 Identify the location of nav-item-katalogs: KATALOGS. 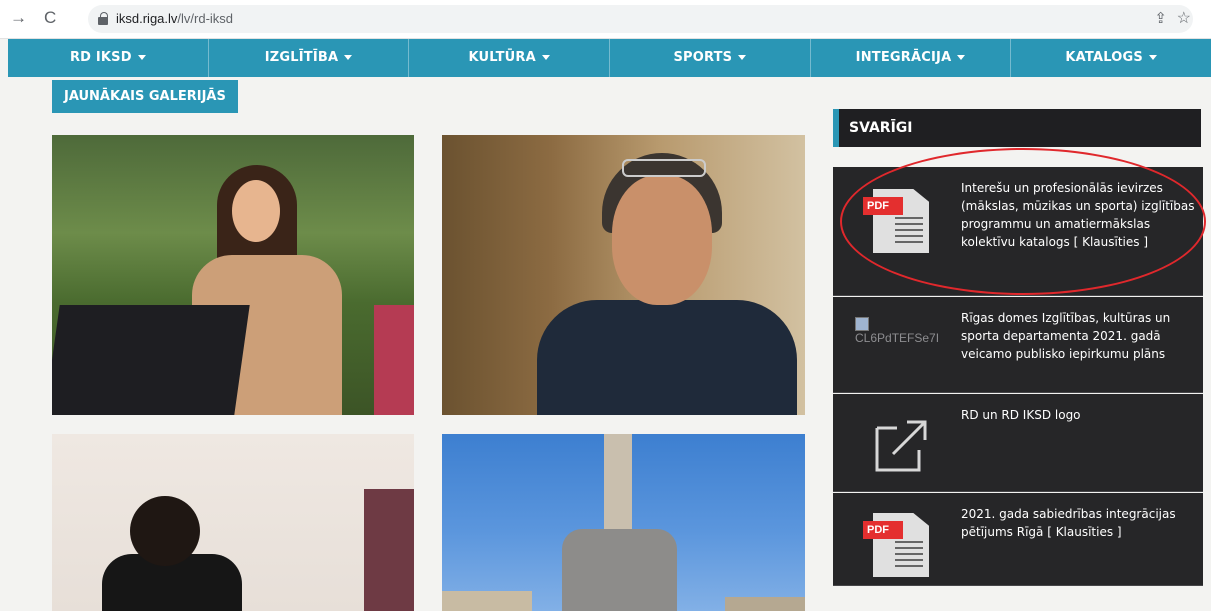
(1111, 58).